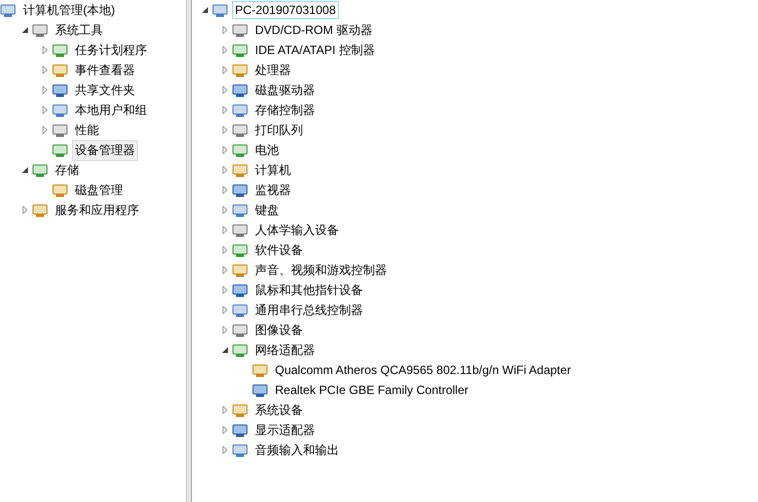  Describe the element at coordinates (273, 170) in the screenshot. I see `tree-item: 计算机` at that location.